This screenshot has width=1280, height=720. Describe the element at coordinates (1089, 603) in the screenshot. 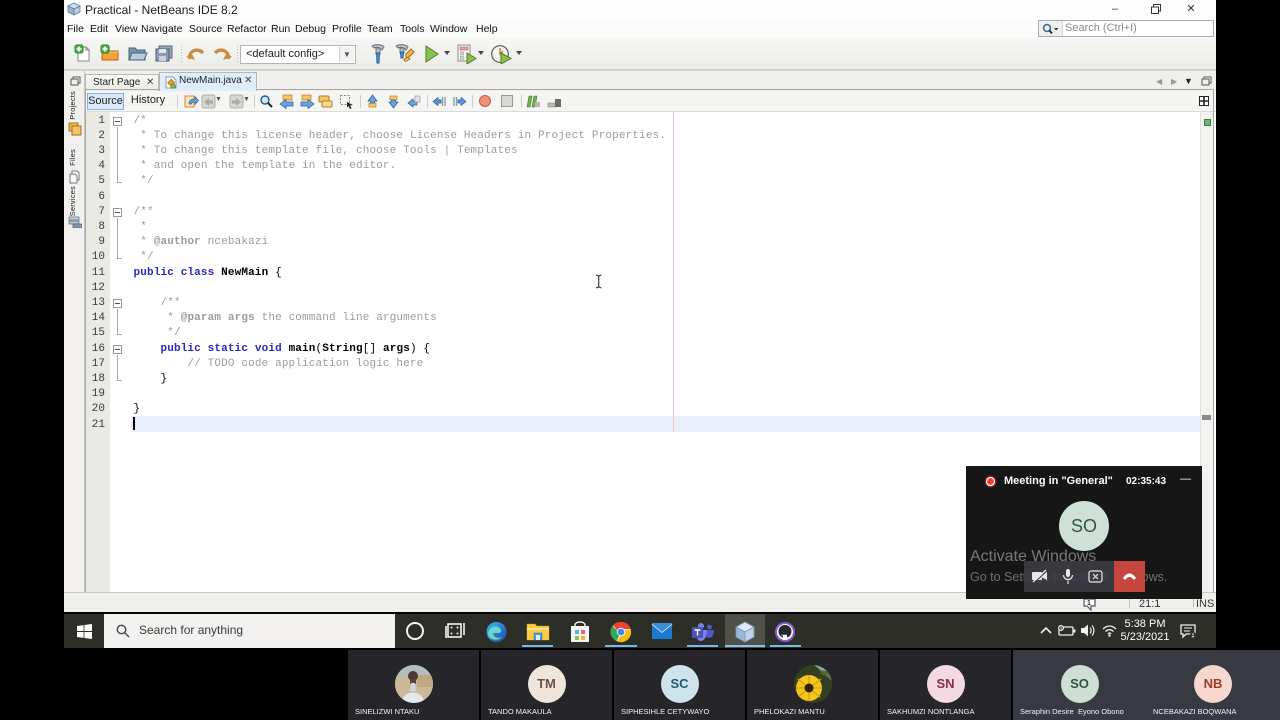

I see `svg-text: 1` at that location.